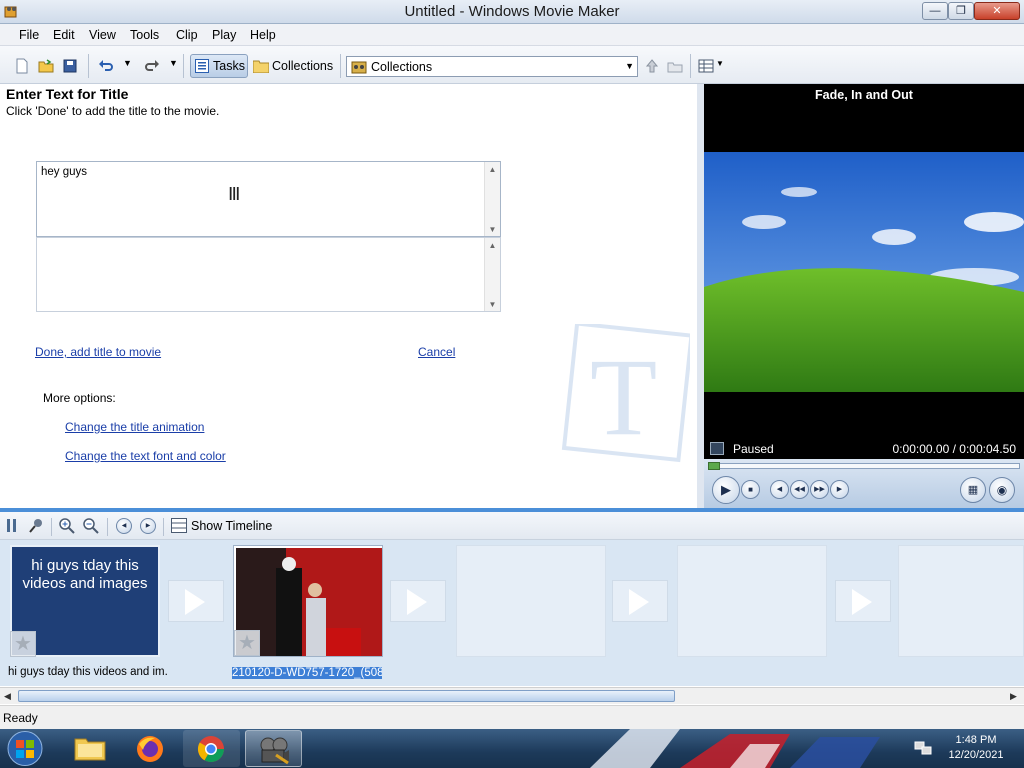 The height and width of the screenshot is (768, 1024). What do you see at coordinates (512, 12) in the screenshot?
I see `title-bar: Untitled - Windows Movie Maker — ❐ ✕` at bounding box center [512, 12].